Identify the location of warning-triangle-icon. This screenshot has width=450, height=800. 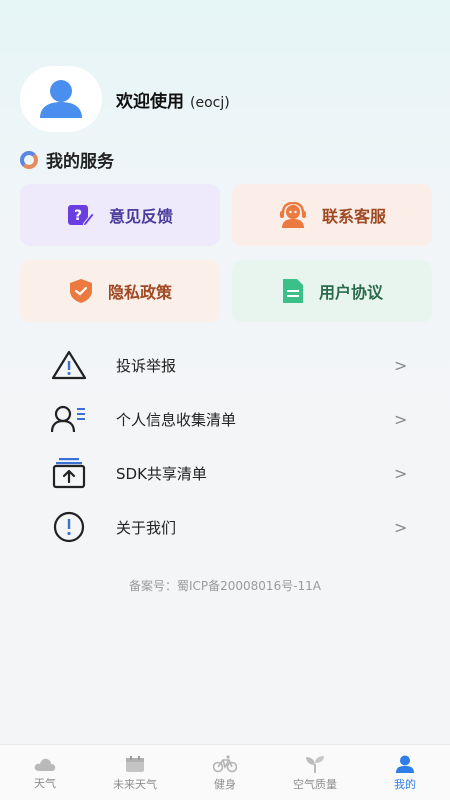
(69, 365).